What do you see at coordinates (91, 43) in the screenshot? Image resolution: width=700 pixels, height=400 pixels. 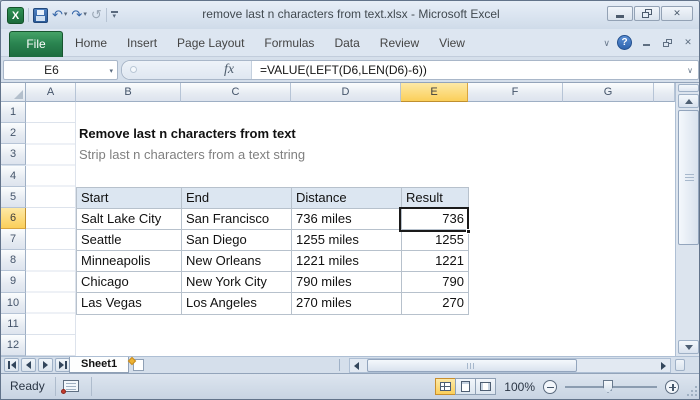 I see `ribbon-tab-home: Home` at bounding box center [91, 43].